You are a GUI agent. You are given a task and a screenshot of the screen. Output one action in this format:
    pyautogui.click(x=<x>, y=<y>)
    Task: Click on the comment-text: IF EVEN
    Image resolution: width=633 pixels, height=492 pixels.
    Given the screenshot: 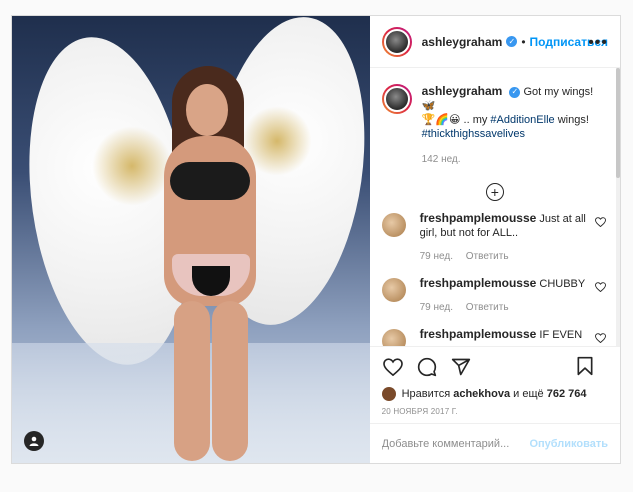 What is the action you would take?
    pyautogui.click(x=561, y=335)
    